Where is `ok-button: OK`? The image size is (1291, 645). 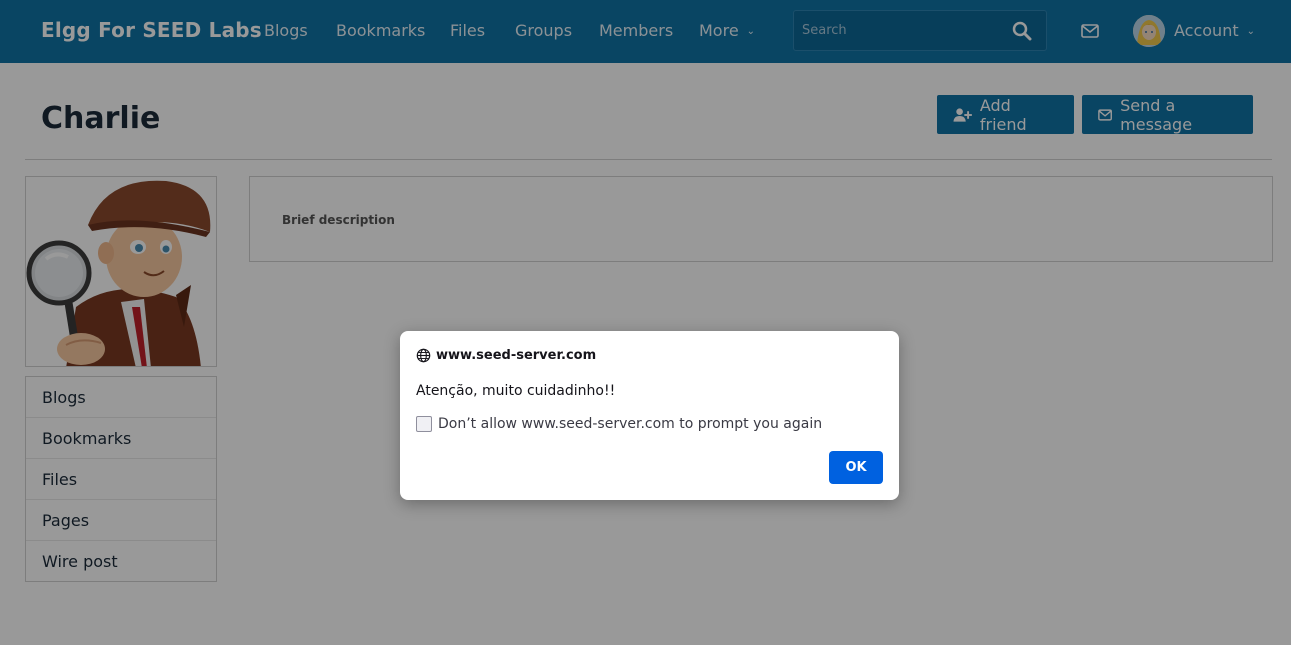 ok-button: OK is located at coordinates (856, 467).